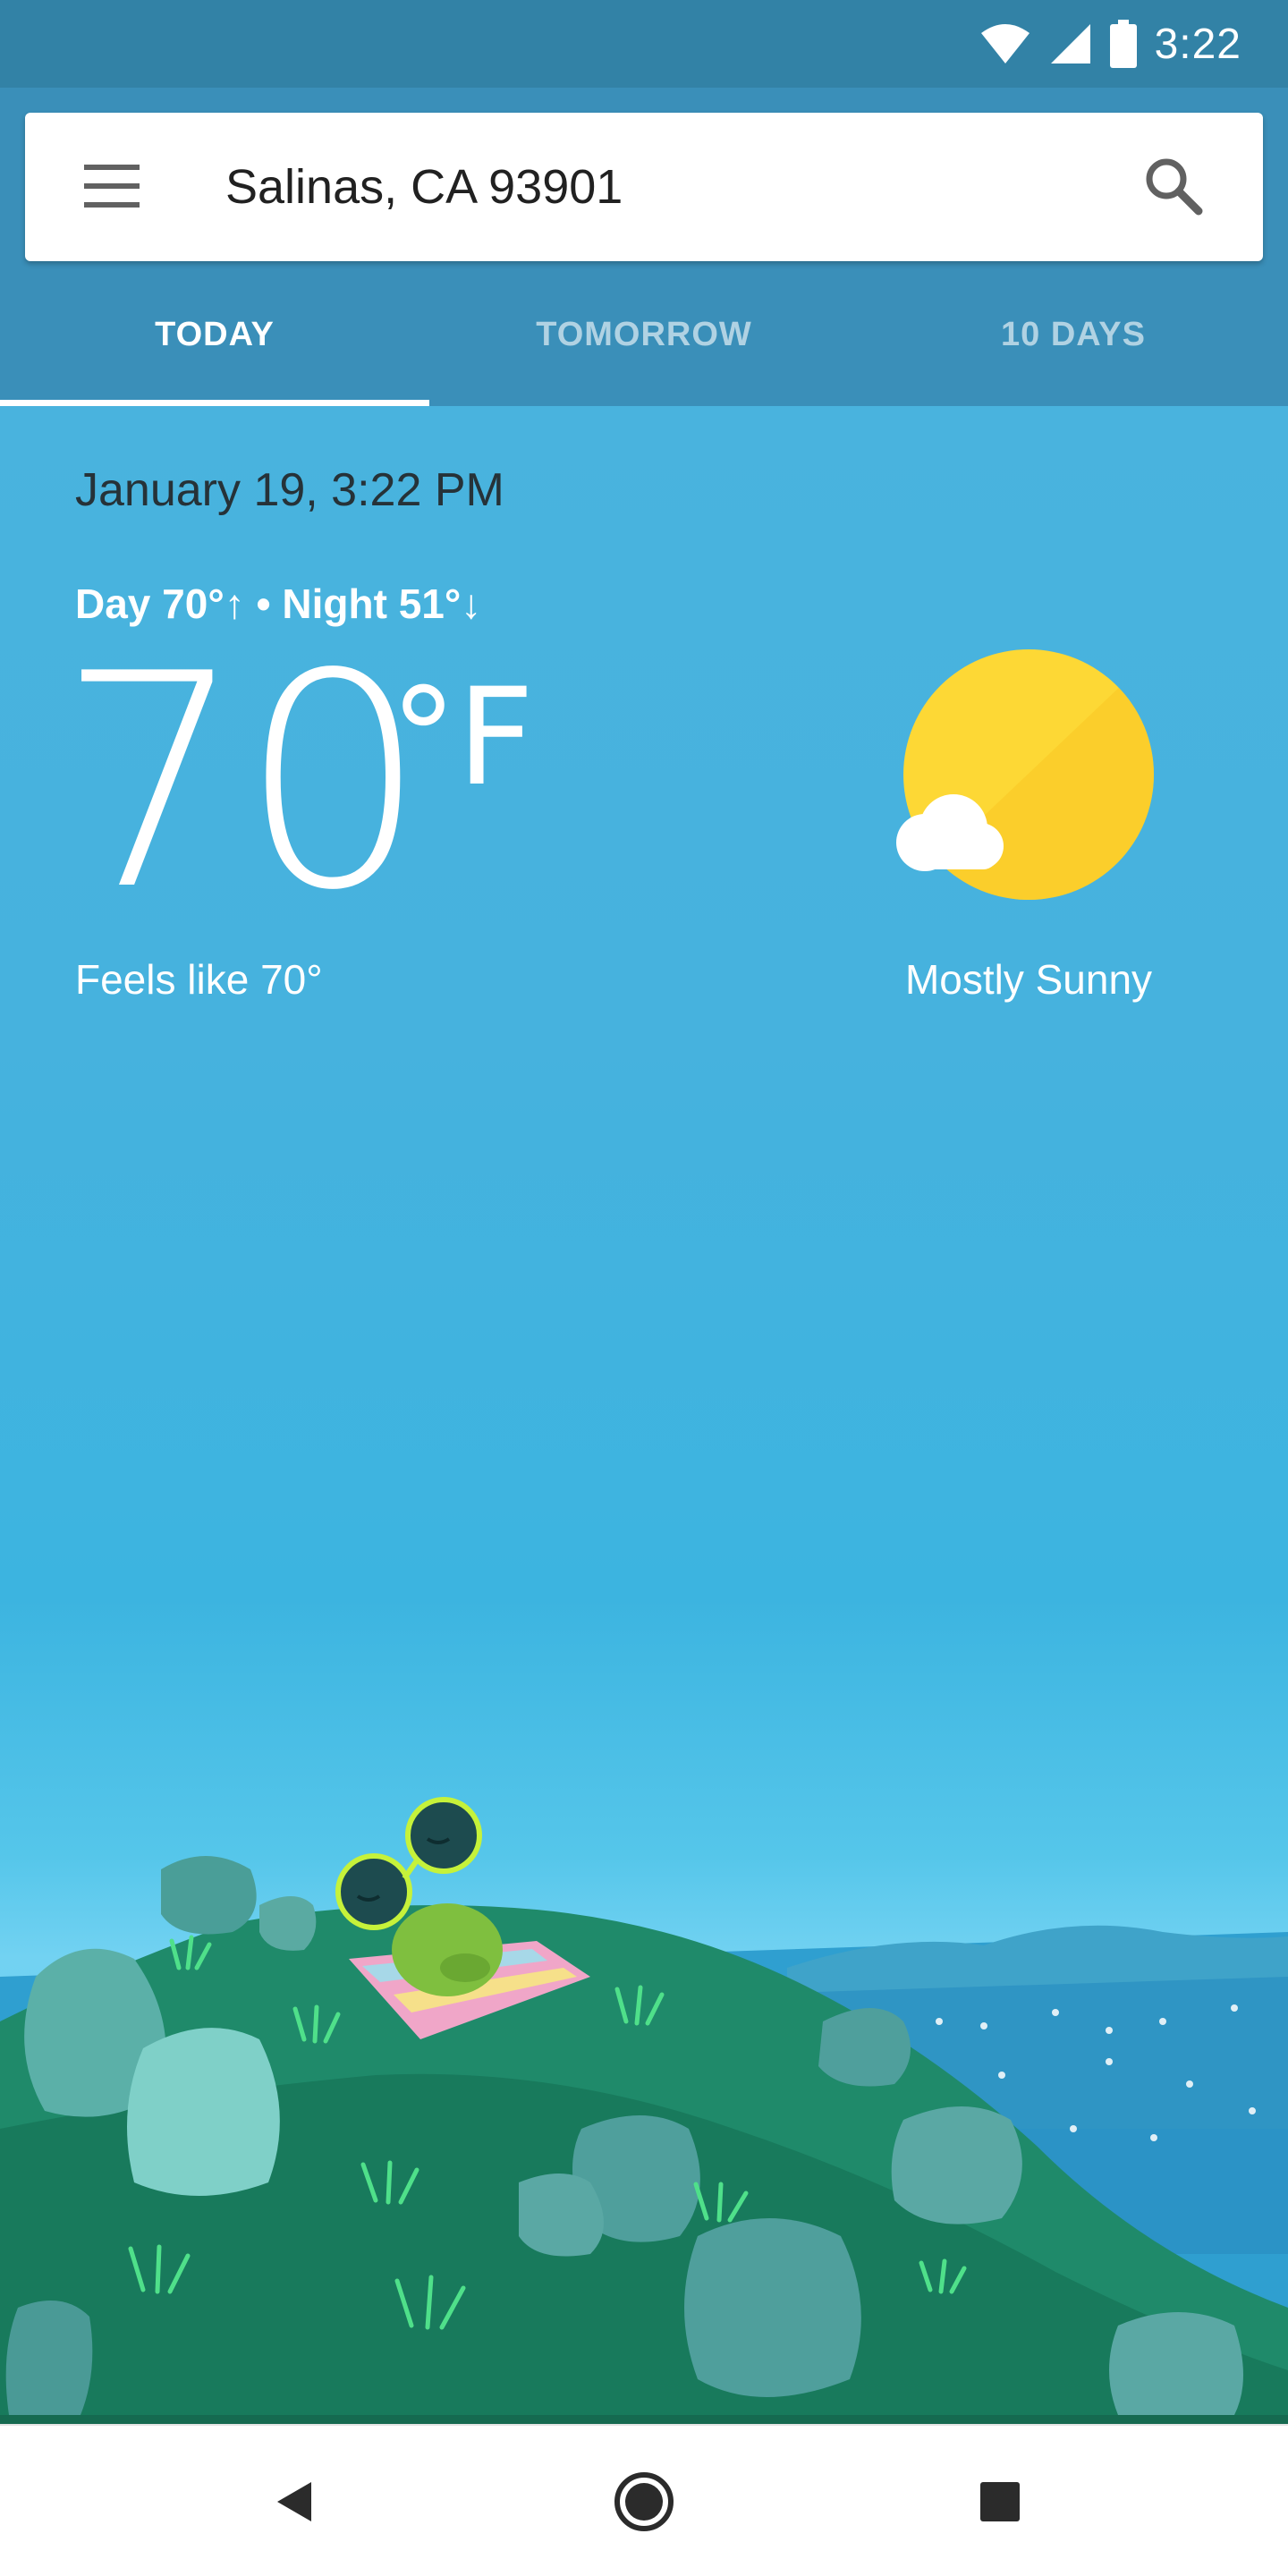  I want to click on condition-label: Mostly Sunny, so click(1028, 979).